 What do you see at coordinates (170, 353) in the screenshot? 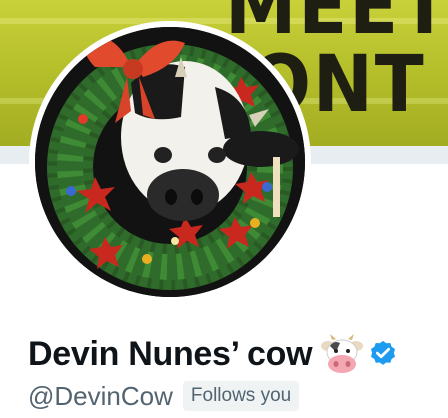
I see `display-name: Devin Nunes’ cow` at bounding box center [170, 353].